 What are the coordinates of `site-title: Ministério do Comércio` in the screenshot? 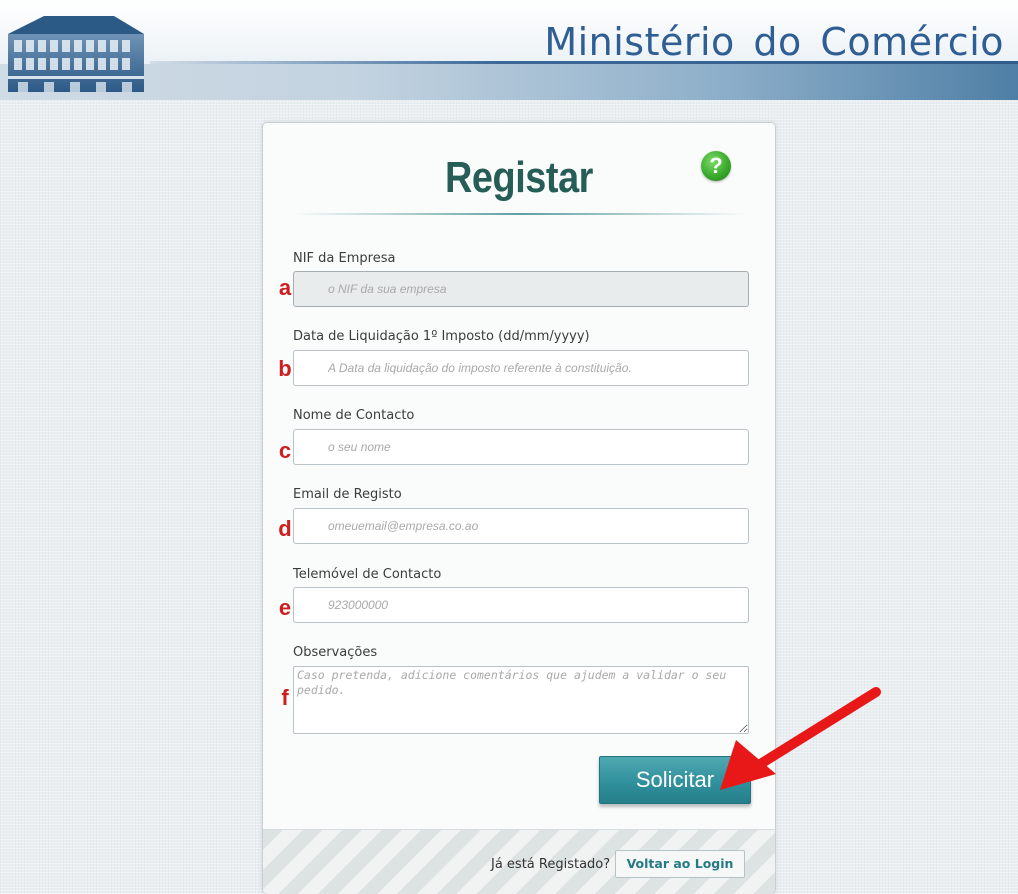 It's located at (774, 42).